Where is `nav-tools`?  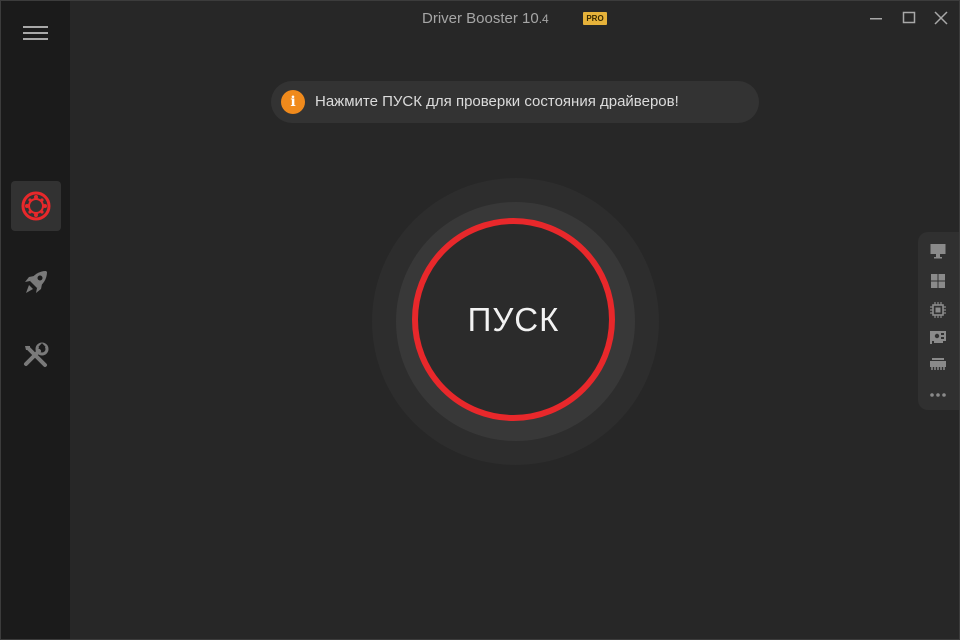 nav-tools is located at coordinates (36, 357).